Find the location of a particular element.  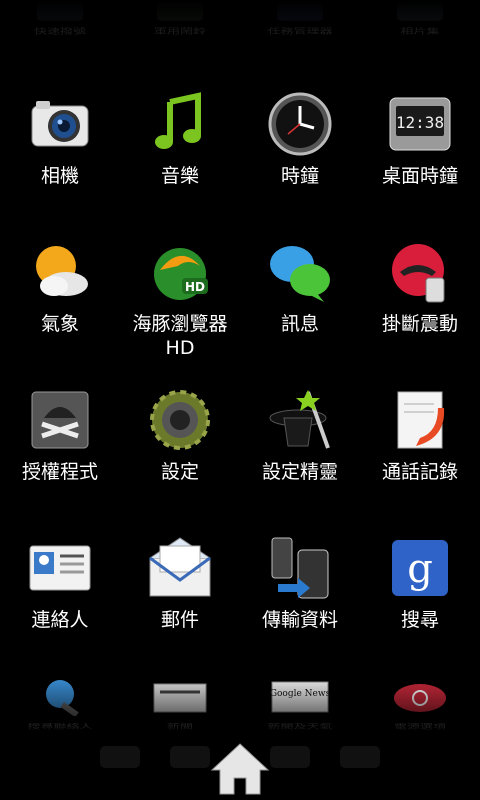

faded-app-label: 新聞 is located at coordinates (179, 726).